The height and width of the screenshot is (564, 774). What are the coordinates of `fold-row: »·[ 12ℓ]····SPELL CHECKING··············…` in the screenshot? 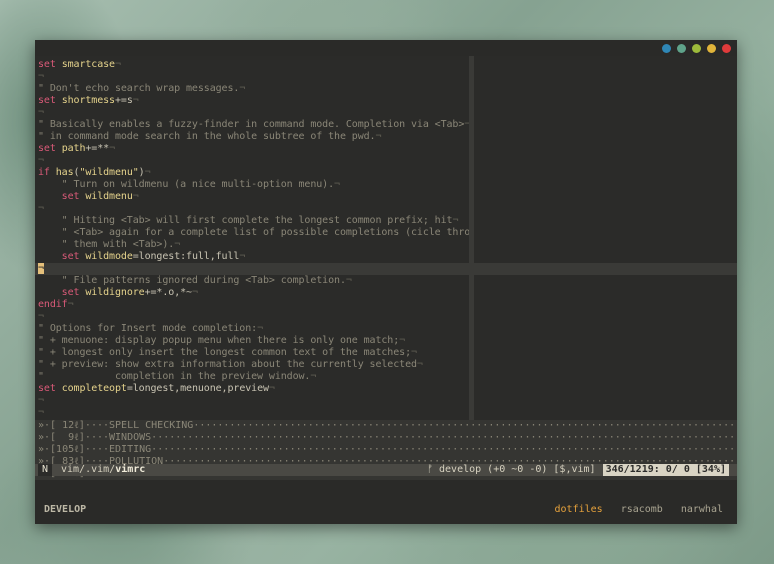 It's located at (386, 426).